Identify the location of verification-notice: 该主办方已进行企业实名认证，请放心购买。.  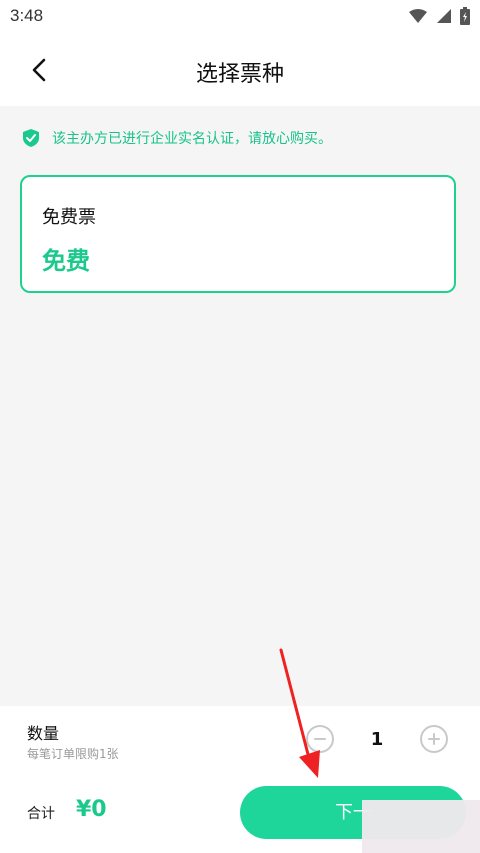
(177, 138).